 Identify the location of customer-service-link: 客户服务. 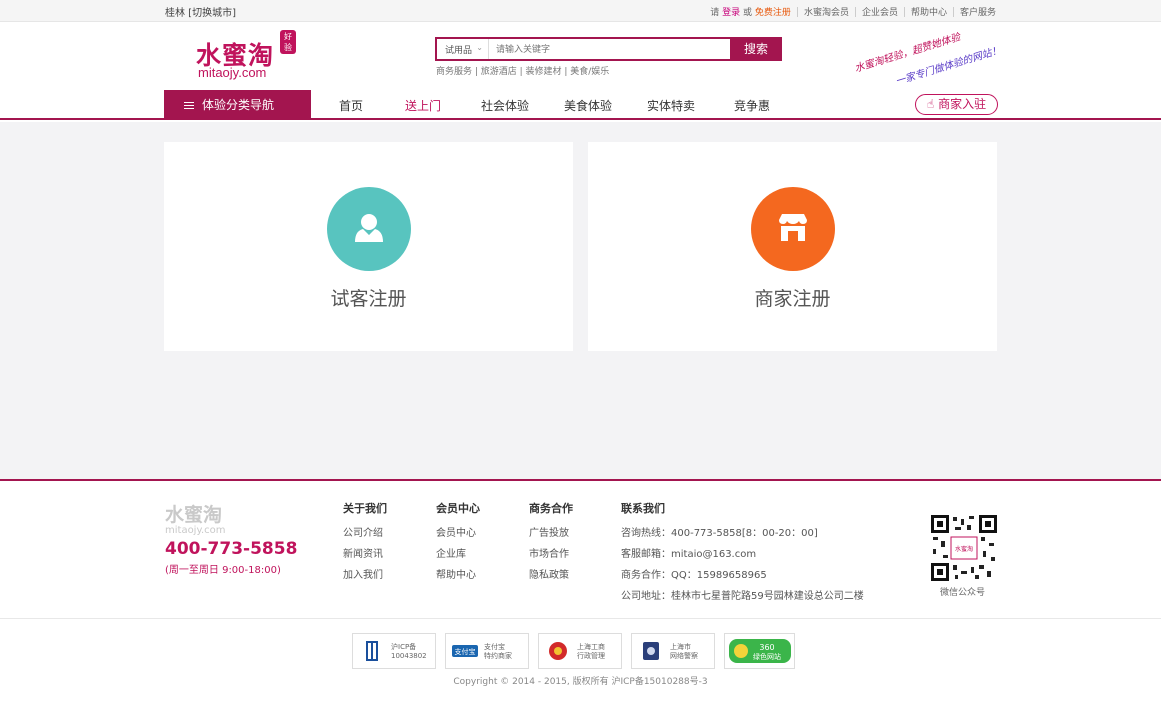
(978, 11).